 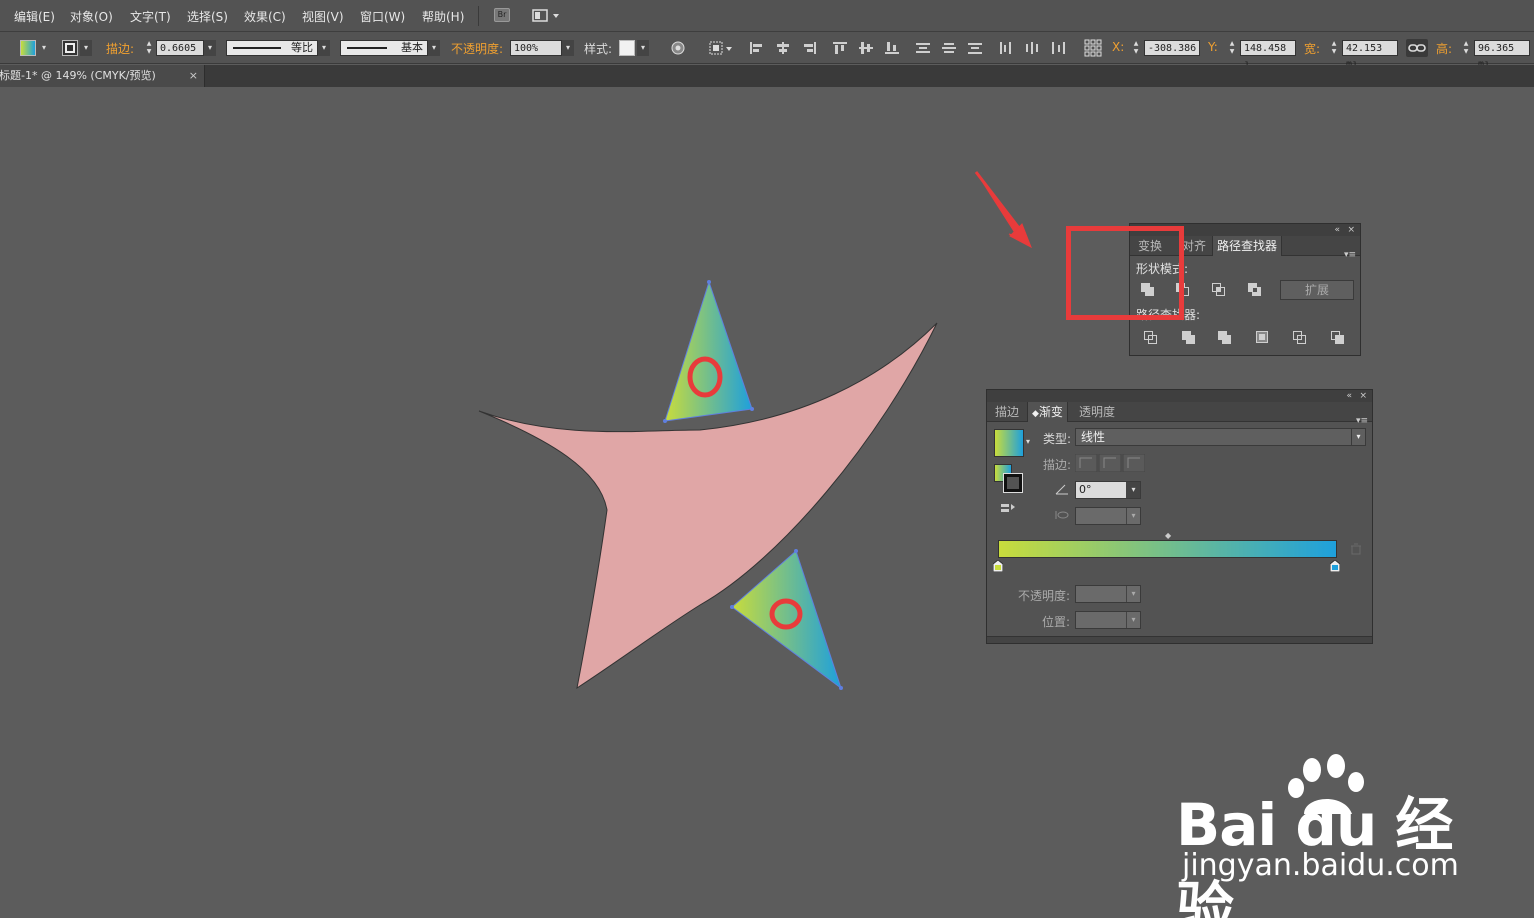 What do you see at coordinates (1168, 535) in the screenshot?
I see `midpoint-diamond-icon: ◆` at bounding box center [1168, 535].